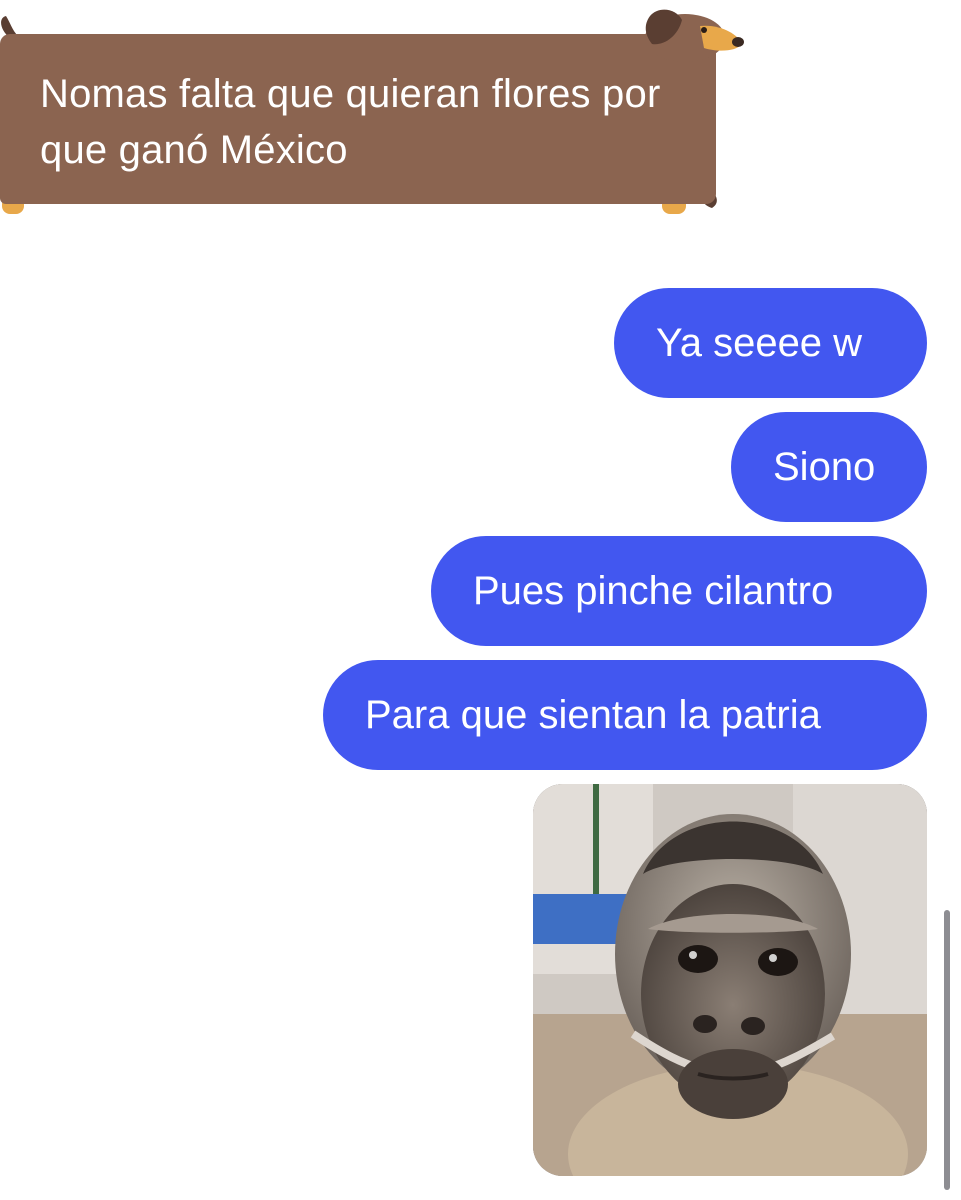  Describe the element at coordinates (653, 591) in the screenshot. I see `outgoing-message-text: Pues pinche cilantro` at that location.